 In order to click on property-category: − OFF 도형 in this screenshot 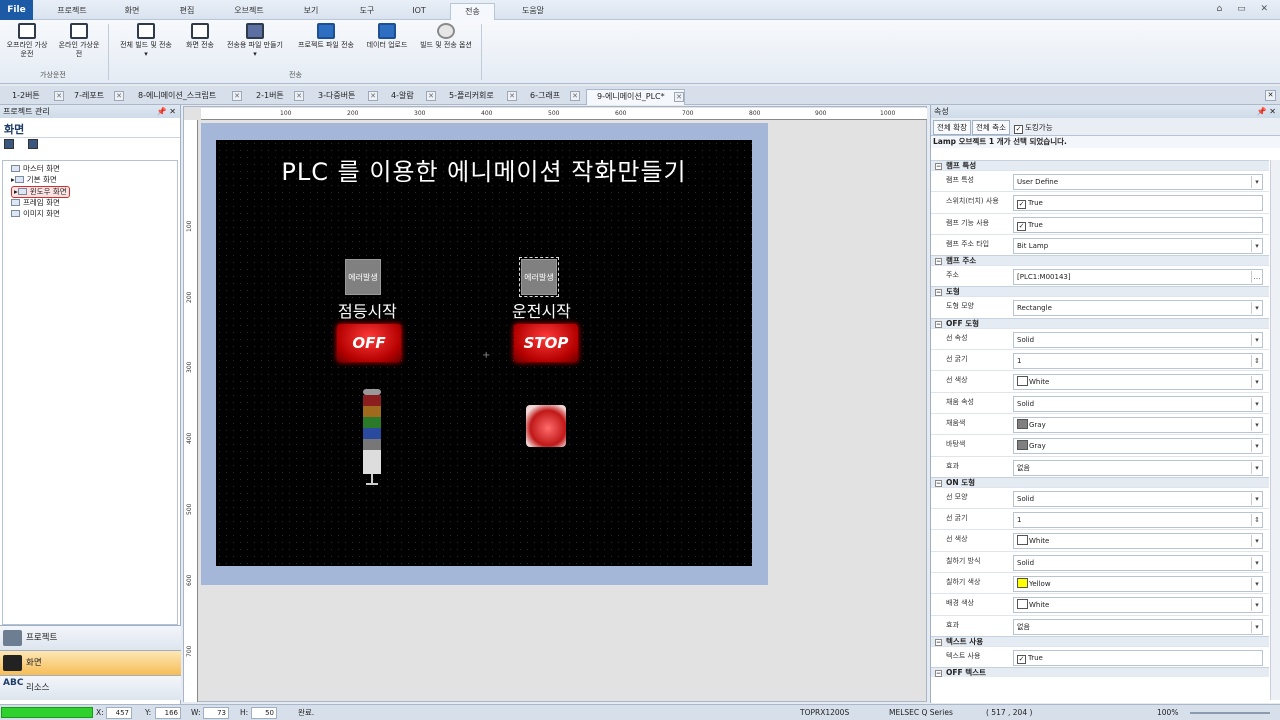, I will do `click(1100, 322)`.